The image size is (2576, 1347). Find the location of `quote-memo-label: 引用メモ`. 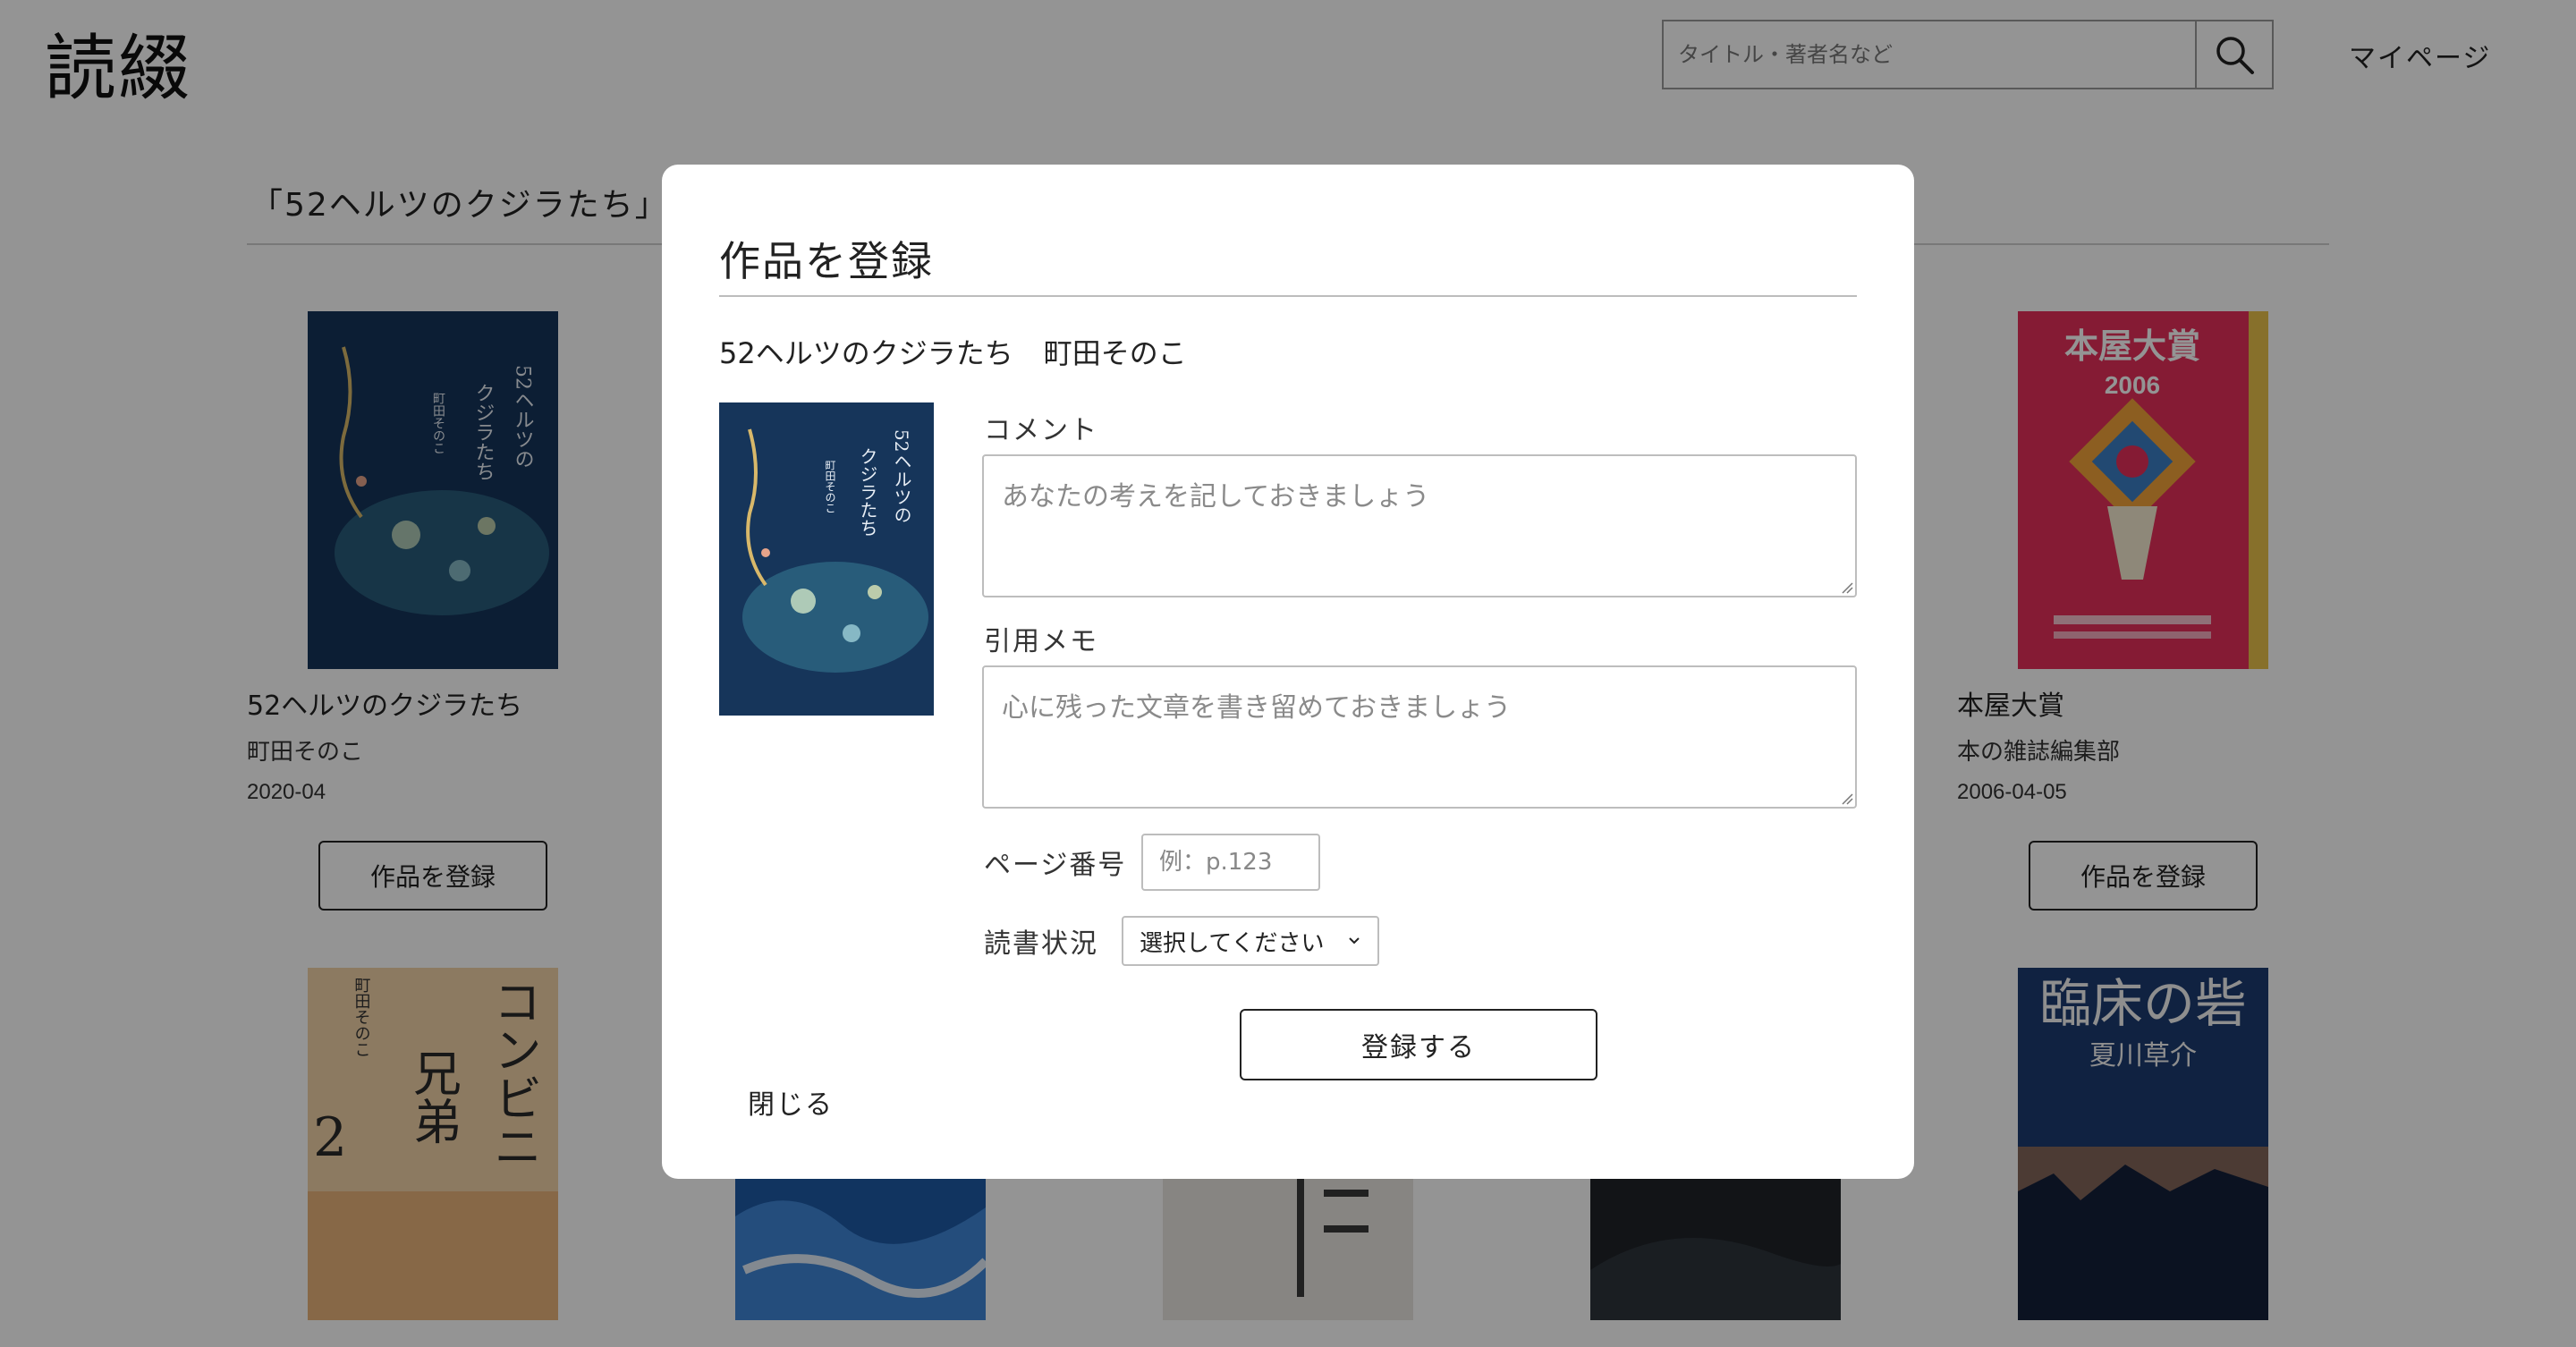

quote-memo-label: 引用メモ is located at coordinates (1041, 641).